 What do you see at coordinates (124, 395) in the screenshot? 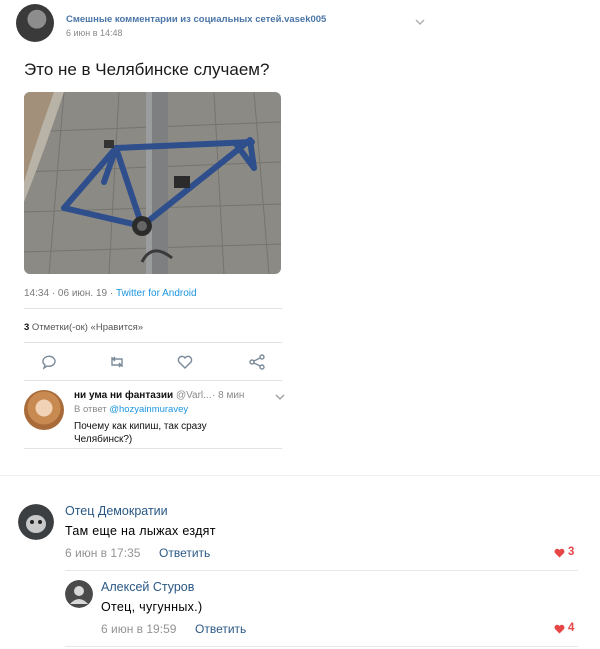
I see `reply-author-name: ни ума ни фантазии` at bounding box center [124, 395].